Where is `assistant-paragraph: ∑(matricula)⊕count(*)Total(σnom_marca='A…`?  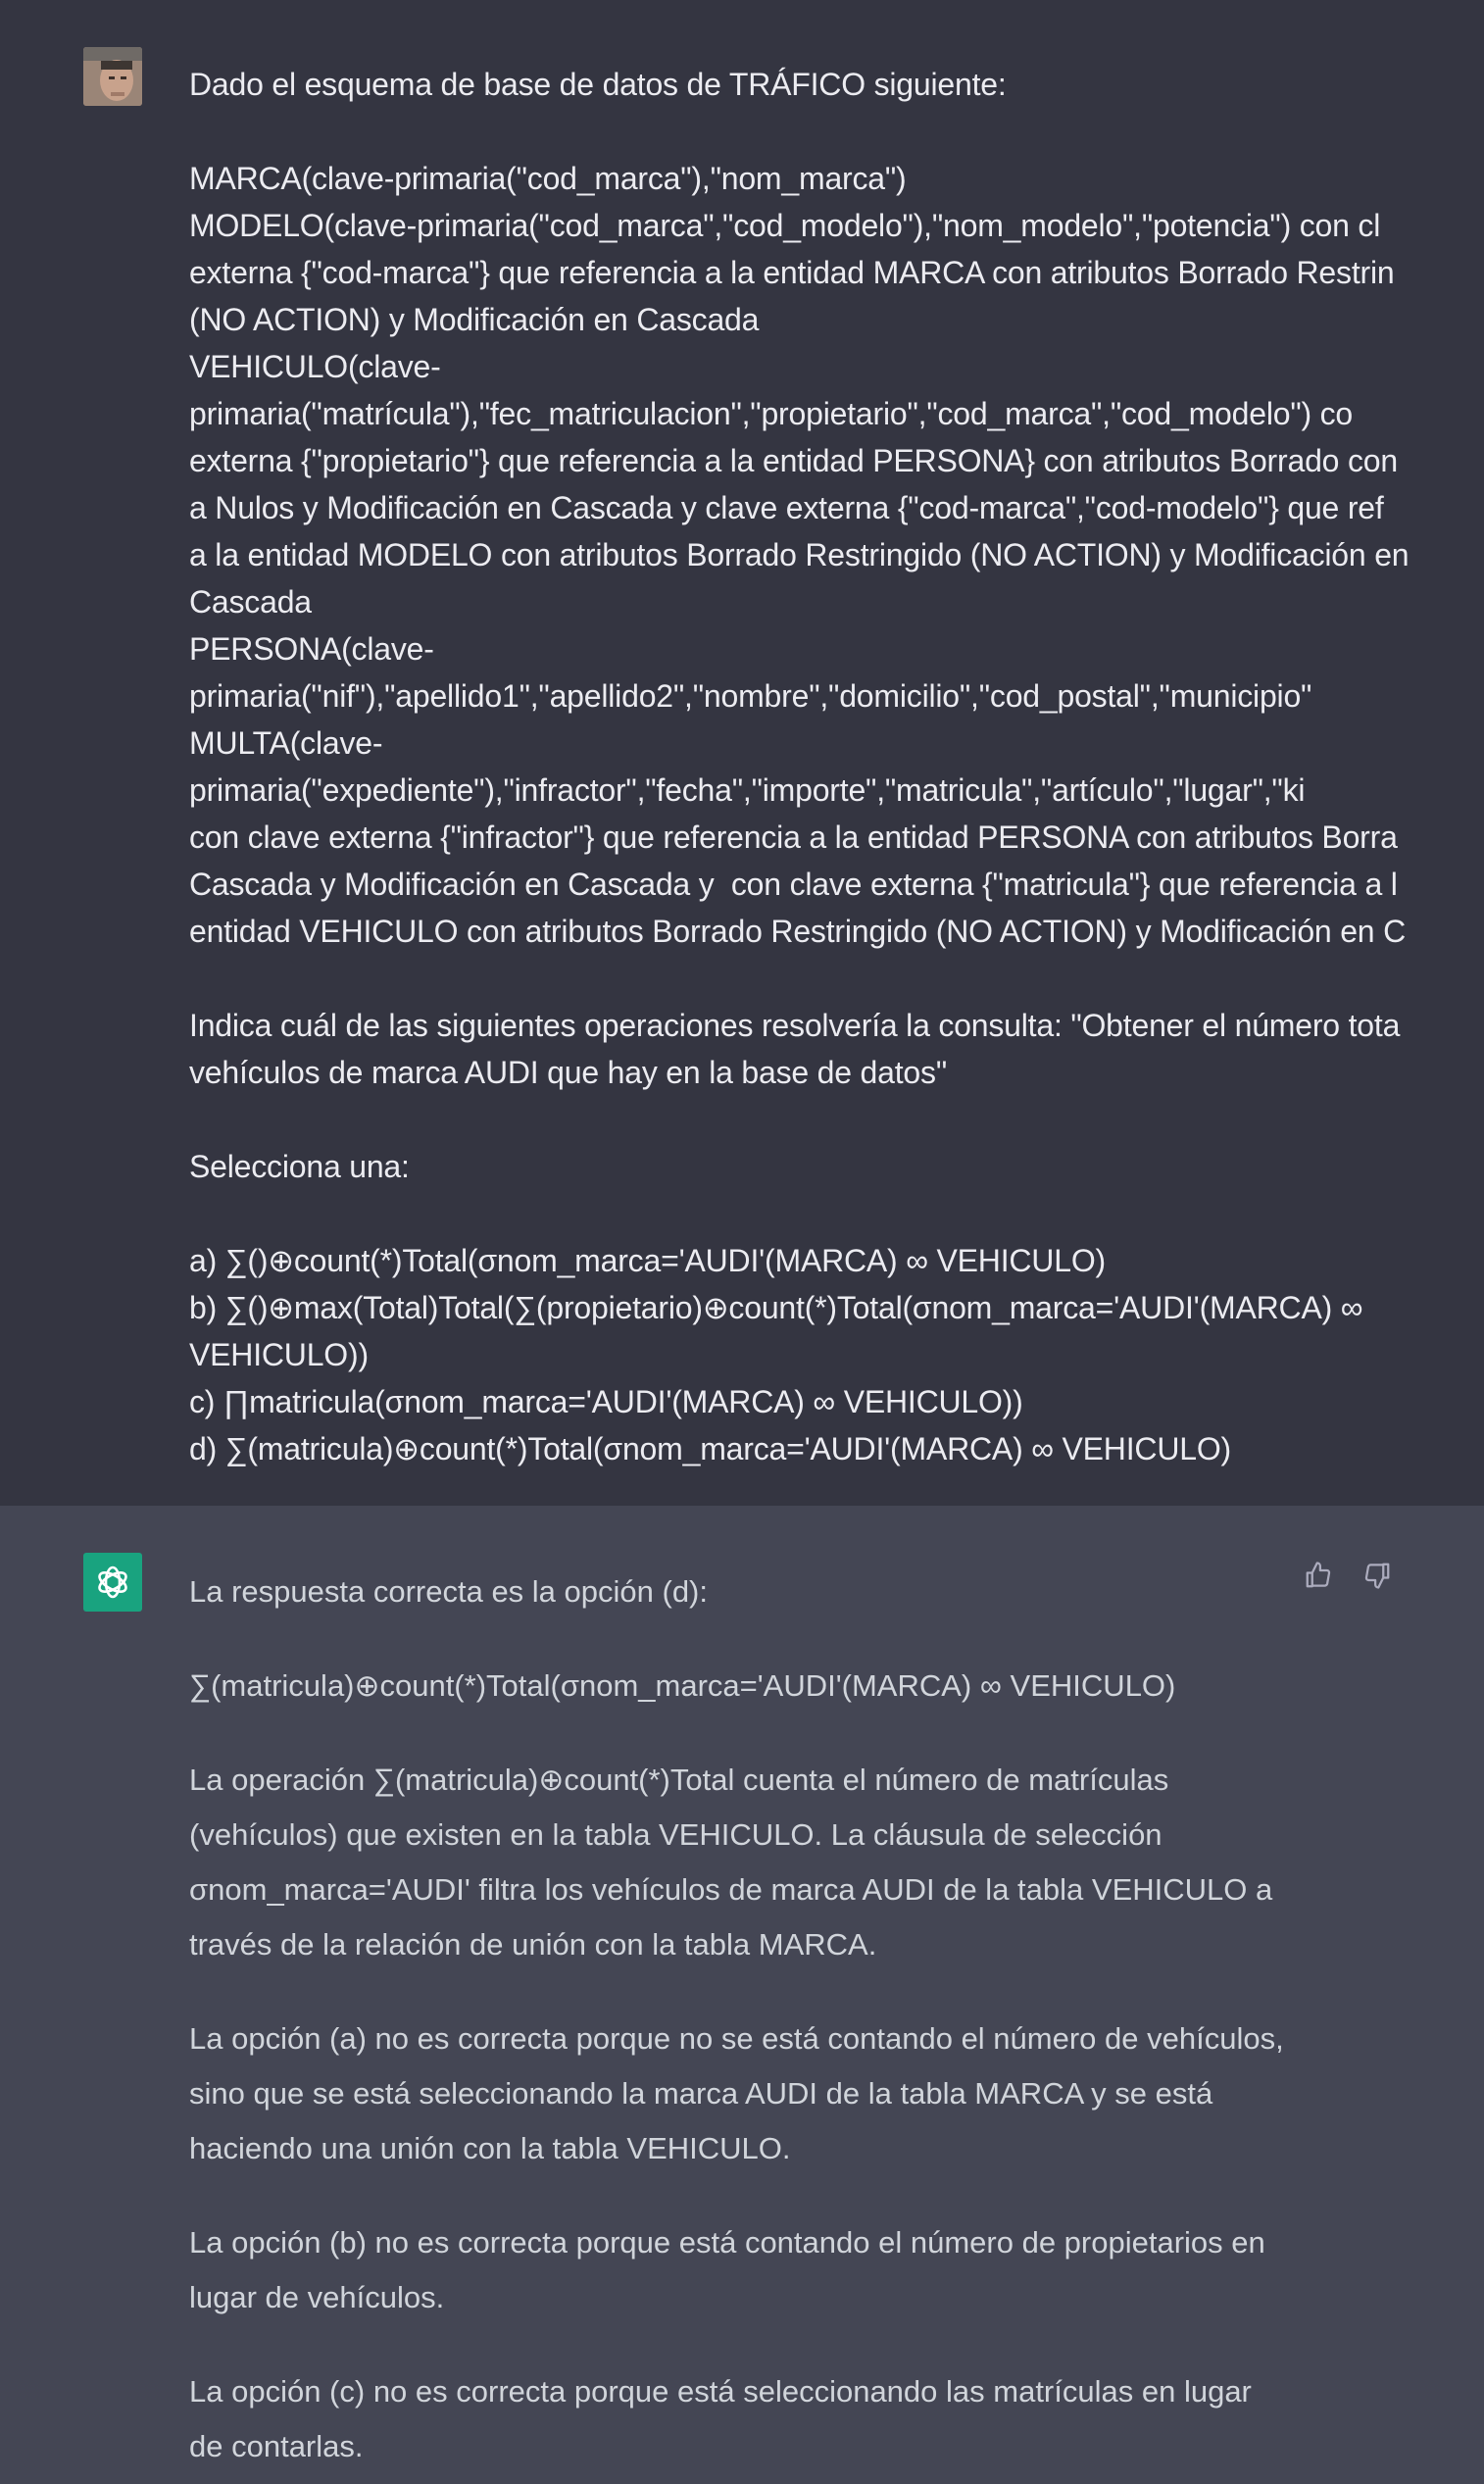 assistant-paragraph: ∑(matricula)⊕count(*)Total(σnom_marca='A… is located at coordinates (682, 1686).